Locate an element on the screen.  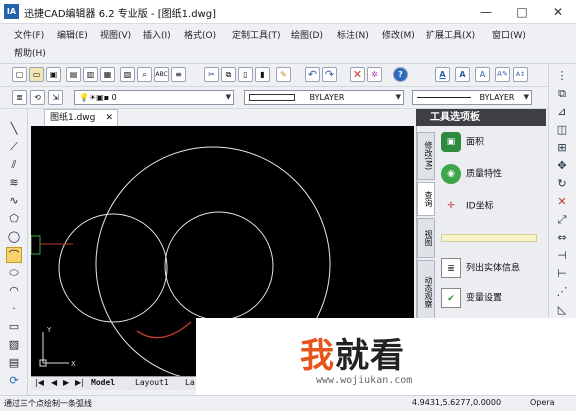
mirror-icon: ⊿ is located at coordinates (562, 112).